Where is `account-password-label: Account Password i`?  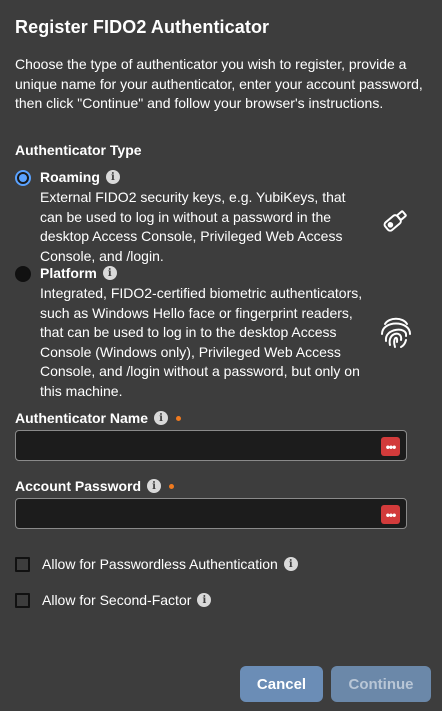
account-password-label: Account Password i is located at coordinates (95, 486).